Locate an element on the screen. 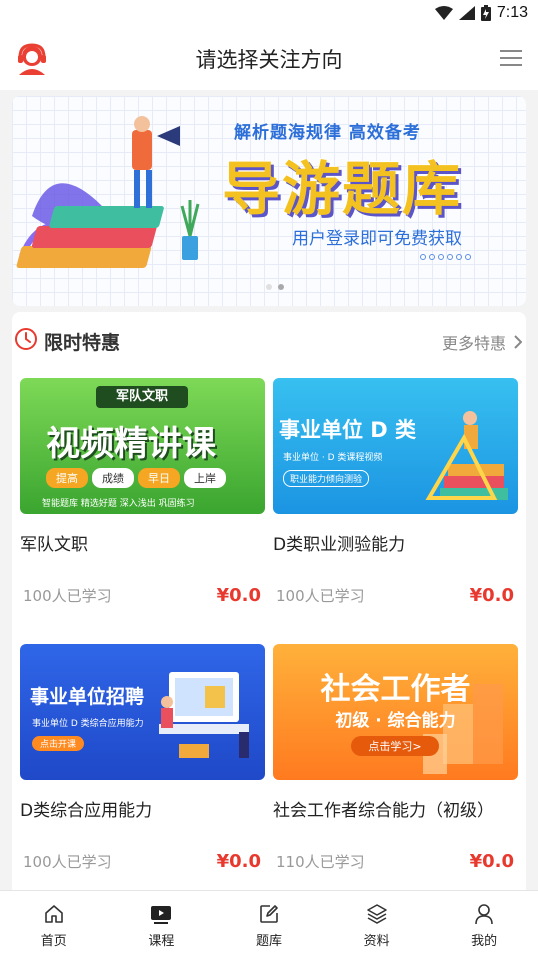 The height and width of the screenshot is (954, 538). status-time: 7:13 is located at coordinates (512, 12).